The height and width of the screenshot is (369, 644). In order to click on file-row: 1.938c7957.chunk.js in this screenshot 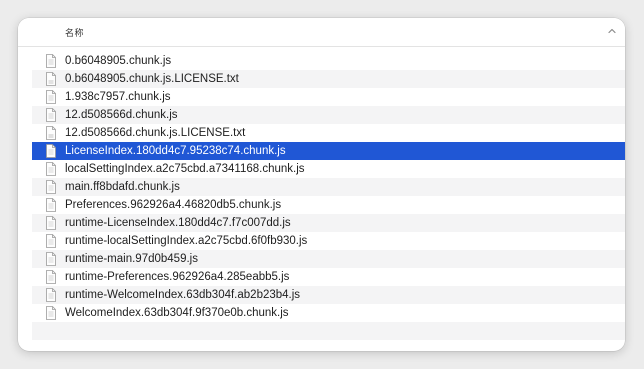, I will do `click(328, 97)`.